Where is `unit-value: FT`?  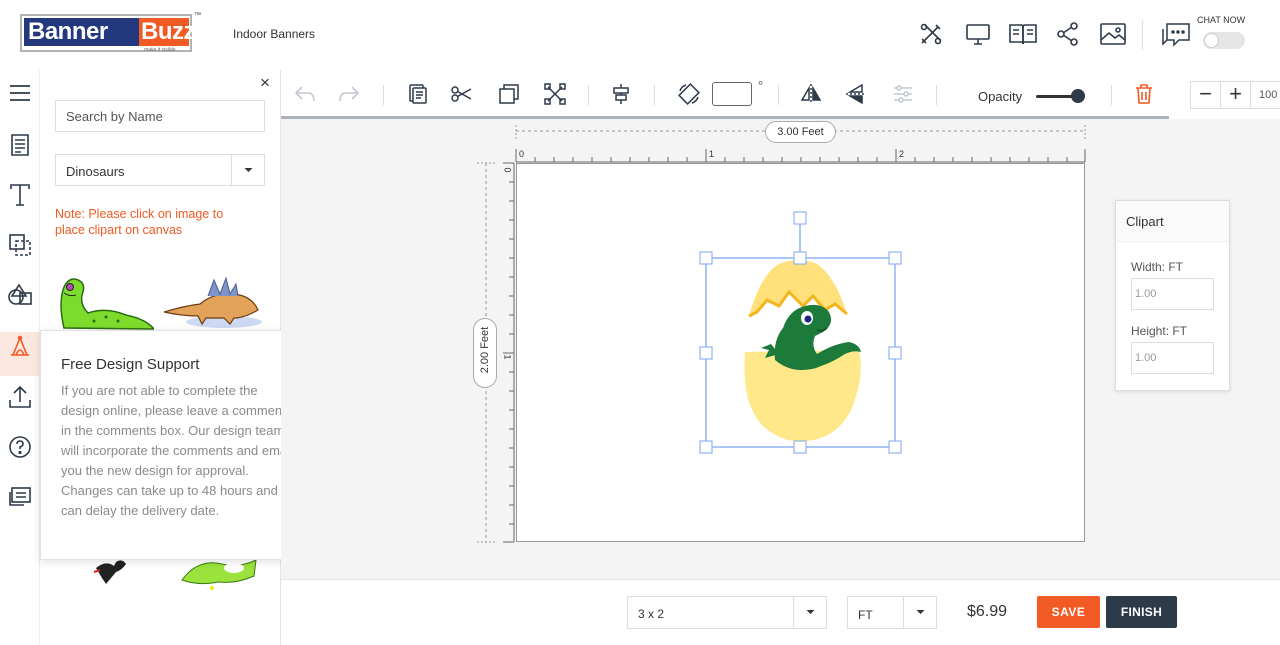 unit-value: FT is located at coordinates (865, 615).